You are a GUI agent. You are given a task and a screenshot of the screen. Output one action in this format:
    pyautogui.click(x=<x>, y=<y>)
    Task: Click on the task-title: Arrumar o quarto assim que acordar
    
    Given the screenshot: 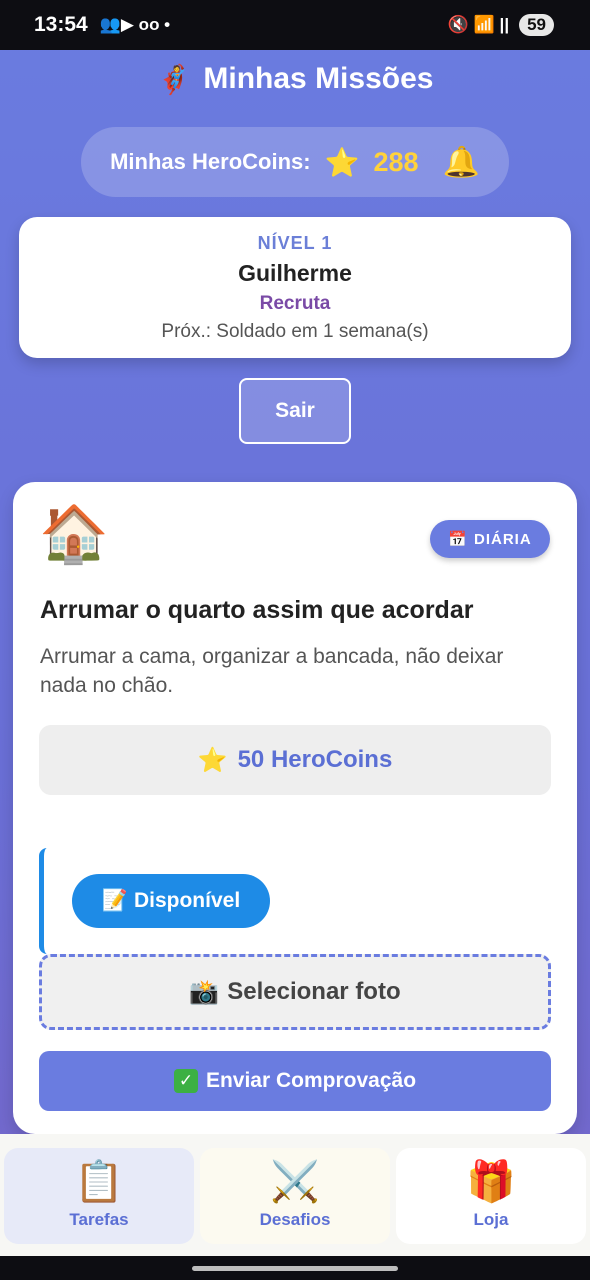 What is the action you would take?
    pyautogui.click(x=257, y=610)
    